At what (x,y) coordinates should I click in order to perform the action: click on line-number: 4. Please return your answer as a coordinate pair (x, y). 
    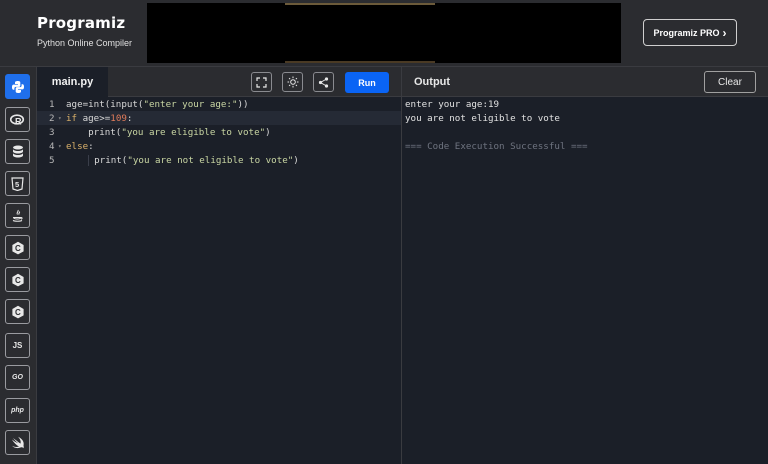
    Looking at the image, I should click on (52, 146).